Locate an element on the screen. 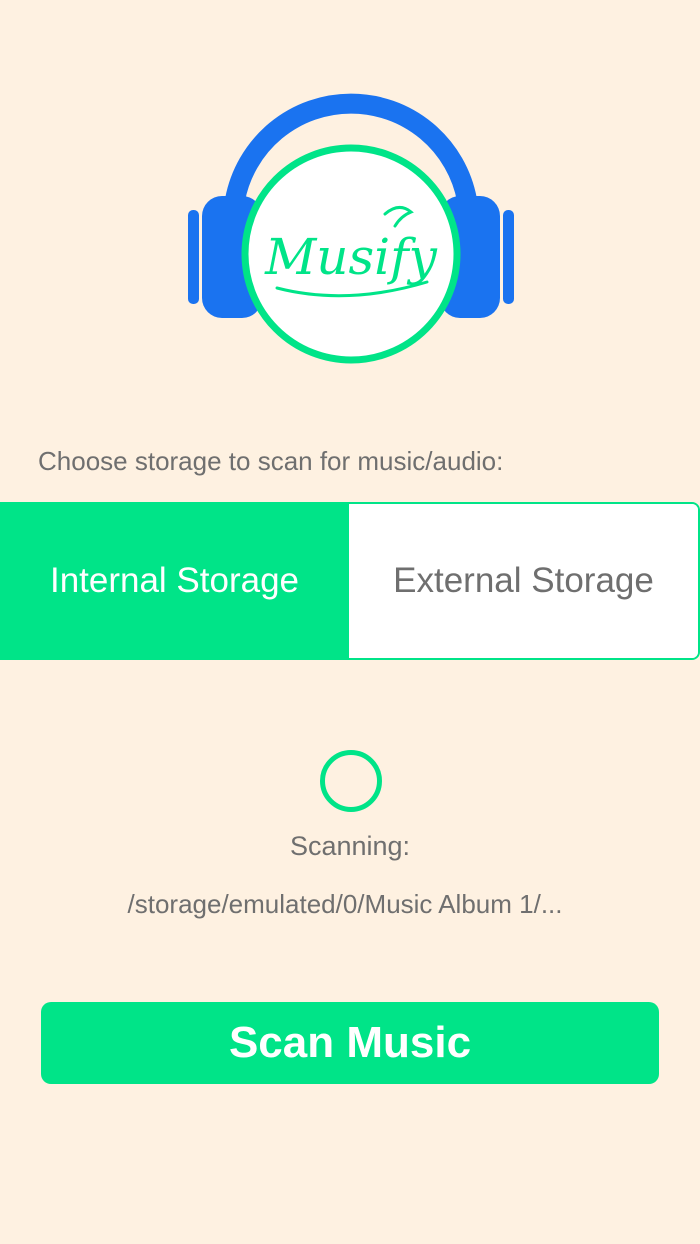 The height and width of the screenshot is (1244, 700). external-storage-option: External Storage is located at coordinates (523, 581).